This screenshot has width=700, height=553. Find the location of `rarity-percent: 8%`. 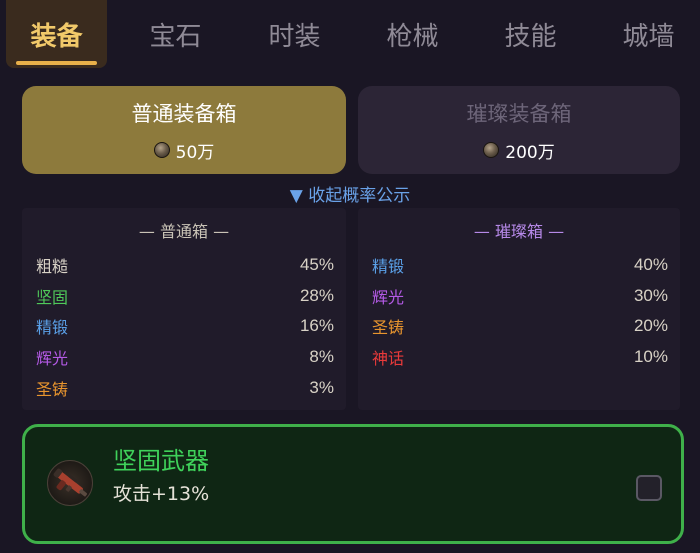

rarity-percent: 8% is located at coordinates (321, 356).